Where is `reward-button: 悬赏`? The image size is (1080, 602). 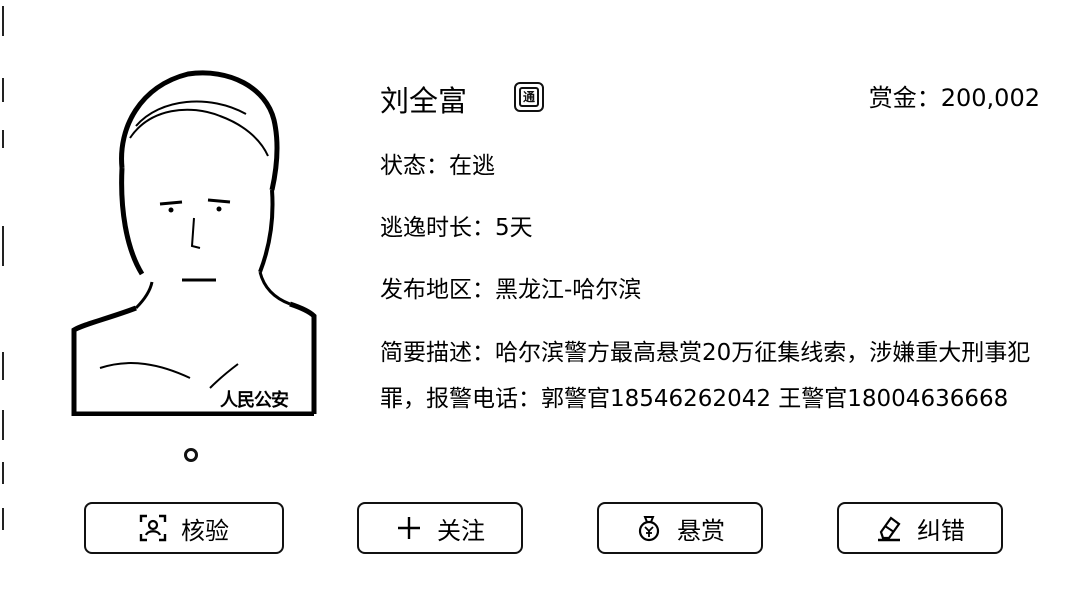 reward-button: 悬赏 is located at coordinates (680, 528).